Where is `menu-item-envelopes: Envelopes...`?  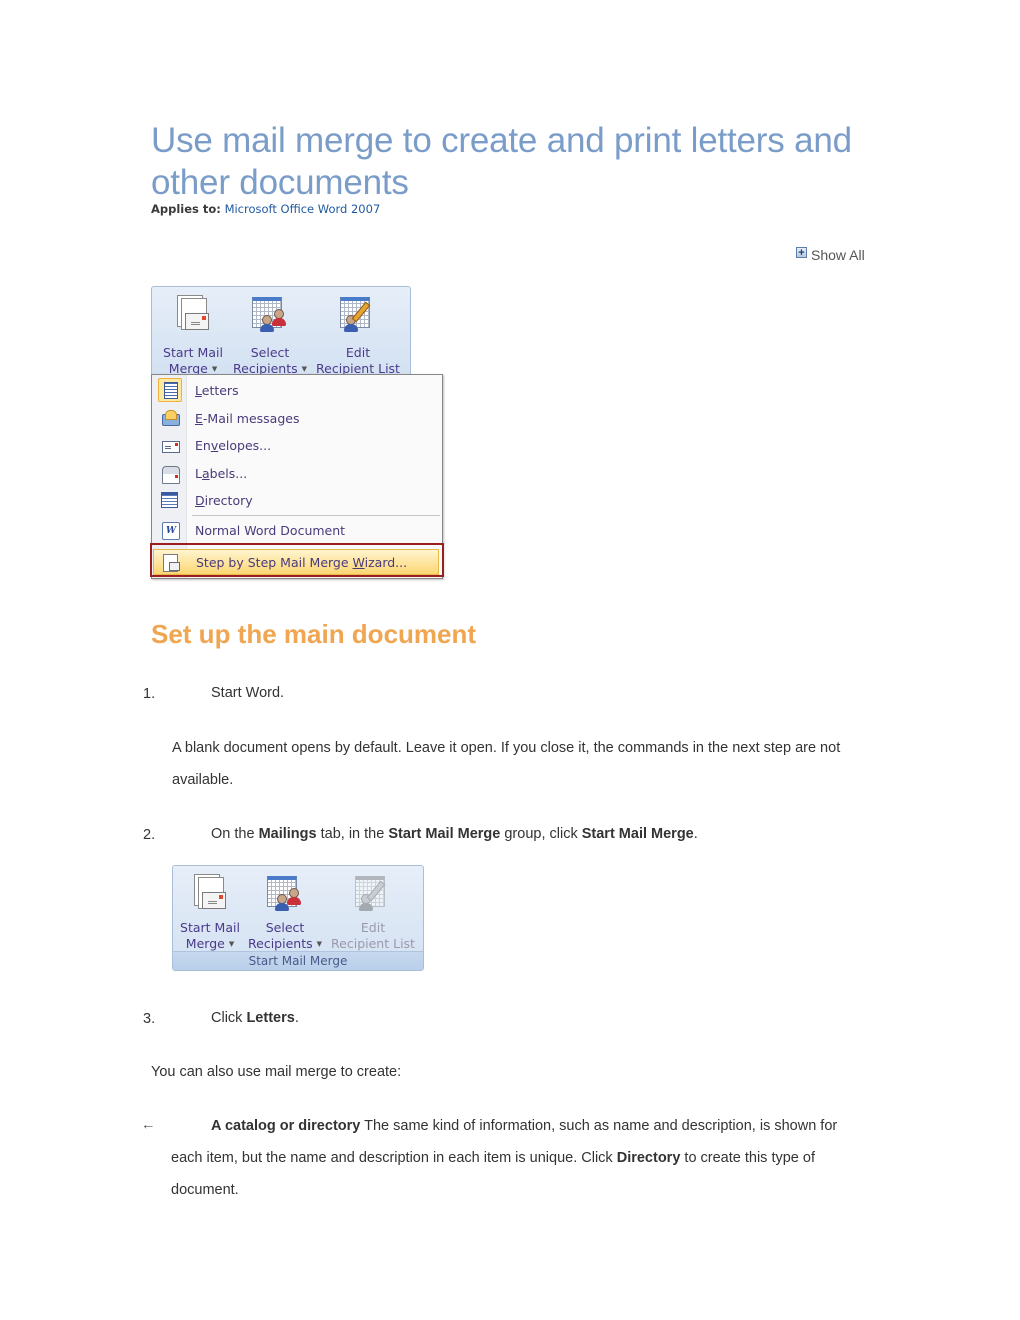
menu-item-envelopes: Envelopes... is located at coordinates (297, 445).